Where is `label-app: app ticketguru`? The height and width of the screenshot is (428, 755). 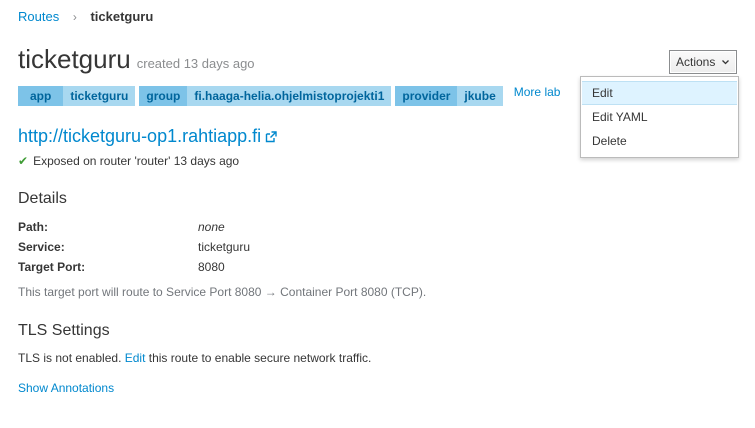 label-app: app ticketguru is located at coordinates (77, 96).